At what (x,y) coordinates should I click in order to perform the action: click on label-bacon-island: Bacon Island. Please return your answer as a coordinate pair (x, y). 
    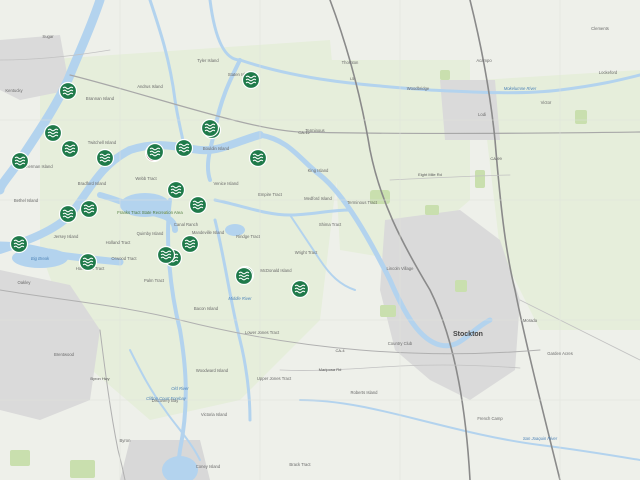
    Looking at the image, I should click on (206, 308).